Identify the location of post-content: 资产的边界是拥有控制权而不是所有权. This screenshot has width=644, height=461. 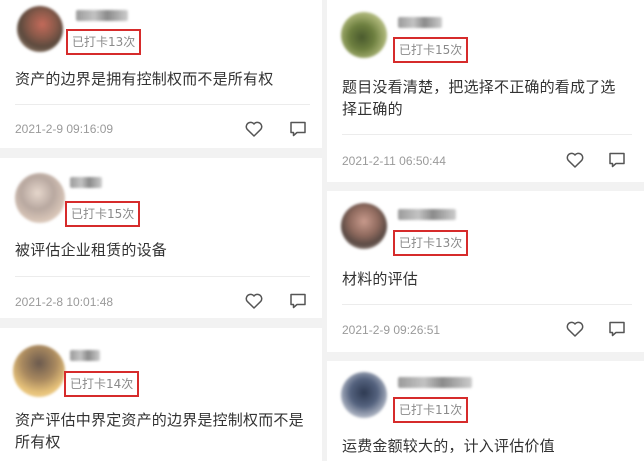
(144, 79).